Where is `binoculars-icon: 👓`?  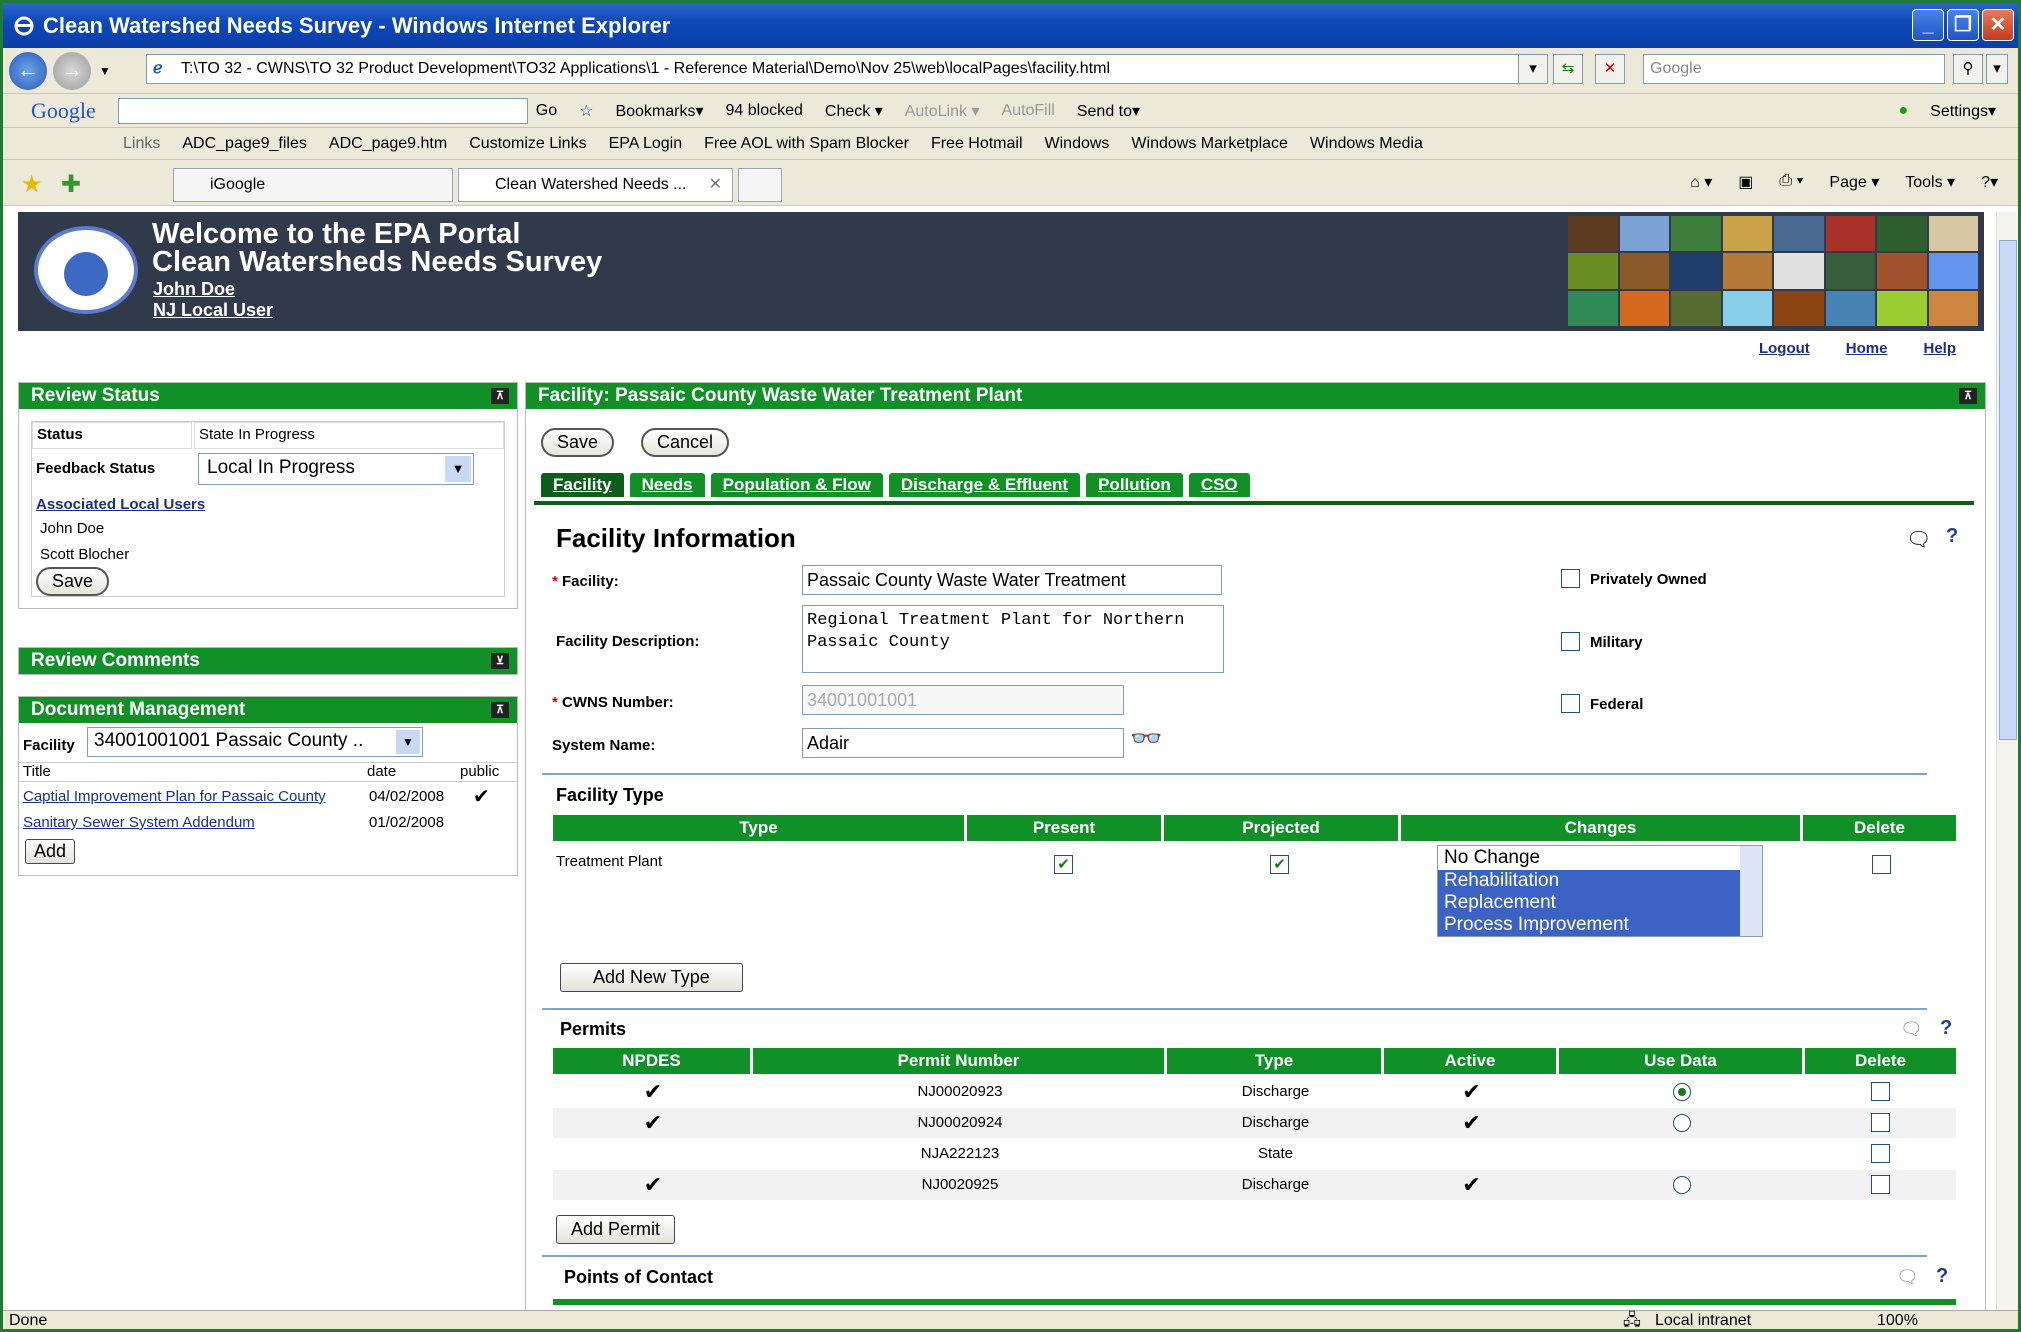
binoculars-icon: 👓 is located at coordinates (1146, 738).